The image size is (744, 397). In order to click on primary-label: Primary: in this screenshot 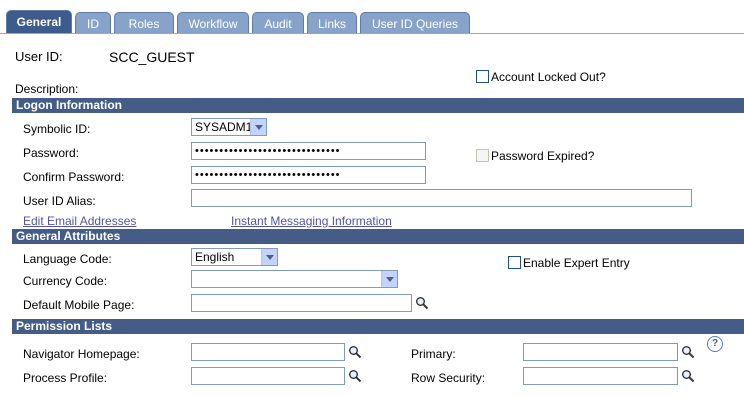, I will do `click(433, 354)`.